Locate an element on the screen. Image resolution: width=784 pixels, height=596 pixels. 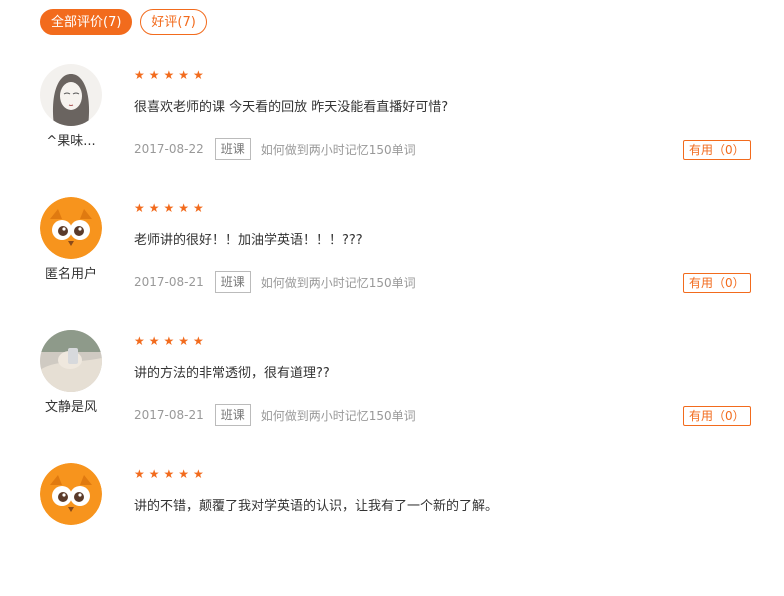
sketch-girl-avatar-icon is located at coordinates (71, 95).